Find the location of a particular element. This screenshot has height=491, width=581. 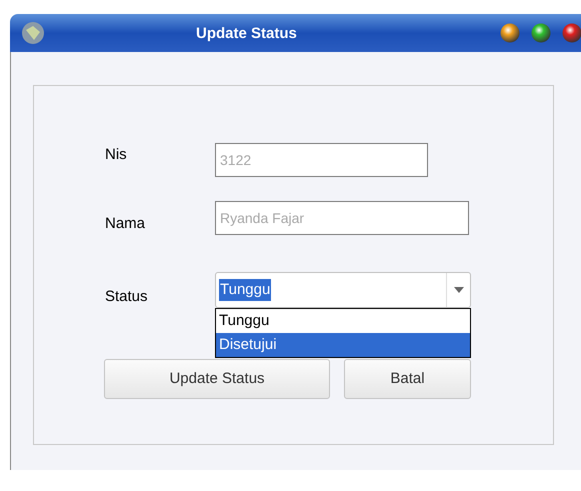

app-icon is located at coordinates (33, 33).